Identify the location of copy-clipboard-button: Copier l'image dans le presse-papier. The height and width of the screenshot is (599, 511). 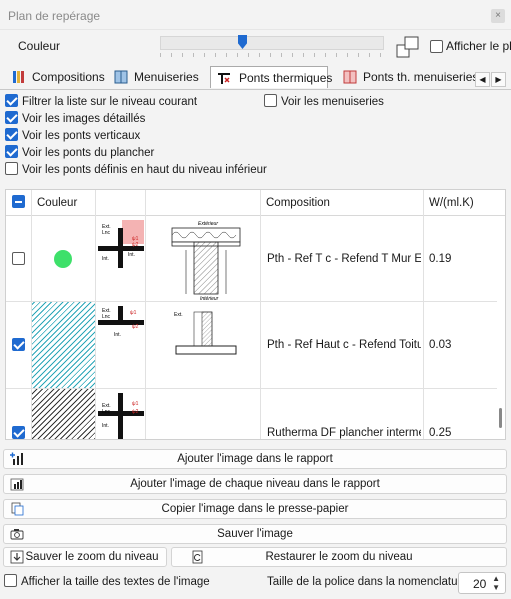
(255, 509).